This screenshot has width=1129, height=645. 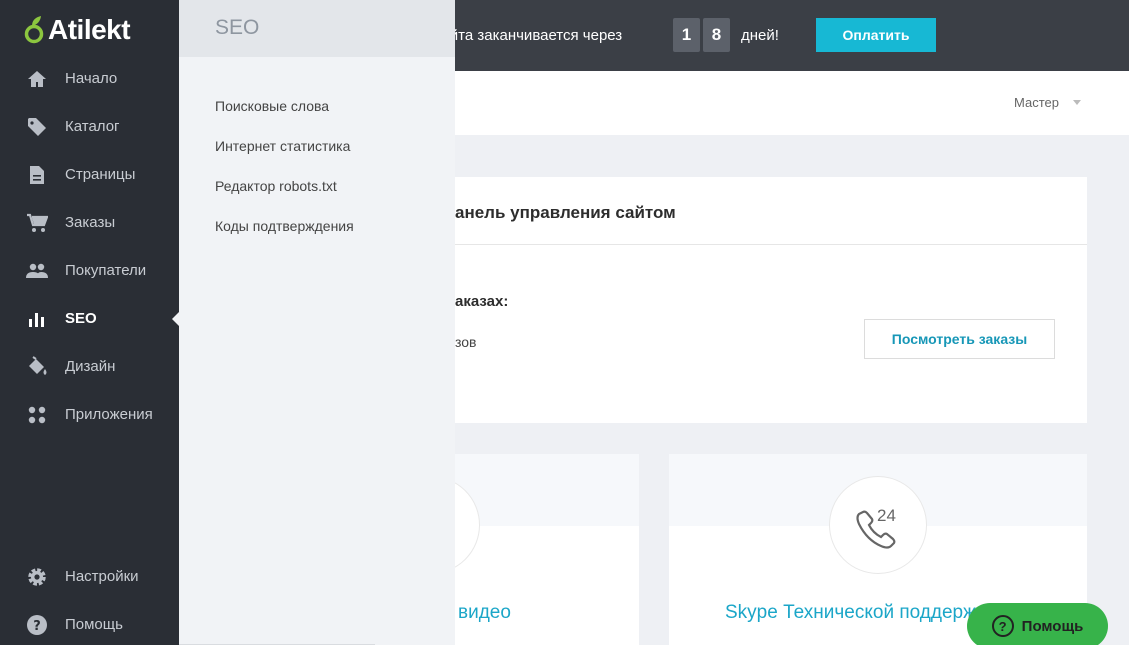 What do you see at coordinates (237, 27) in the screenshot?
I see `flyout-title: SEO` at bounding box center [237, 27].